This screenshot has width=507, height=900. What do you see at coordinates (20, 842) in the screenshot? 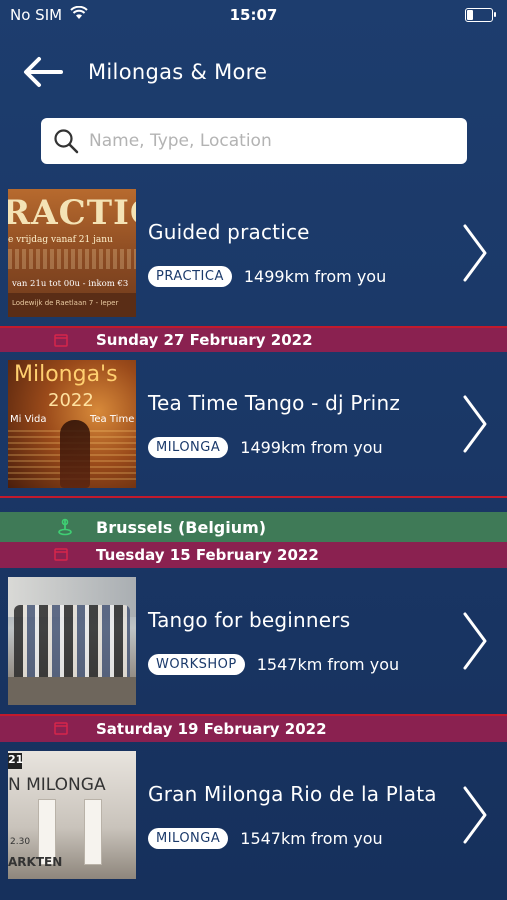
I see `thumbnail-text: 2.30` at bounding box center [20, 842].